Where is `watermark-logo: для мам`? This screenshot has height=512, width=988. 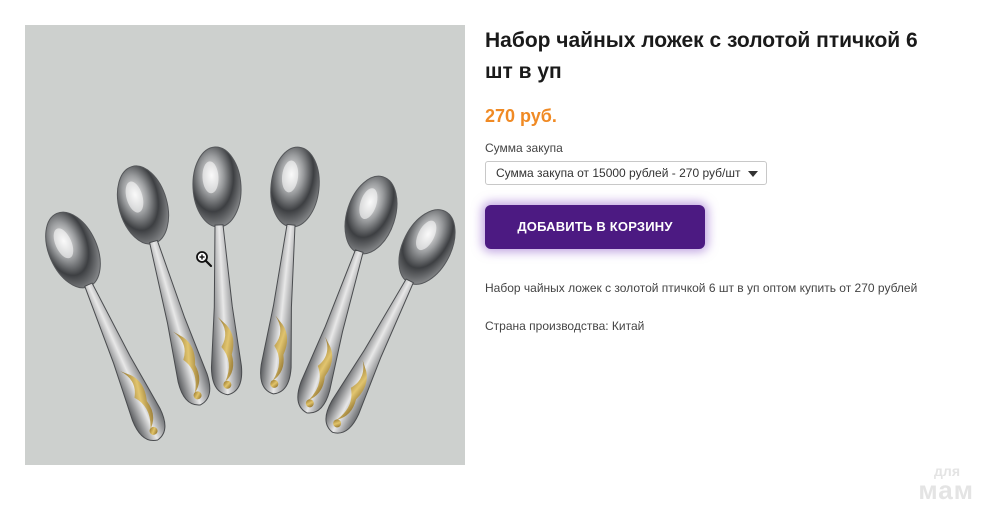
watermark-logo: для мам is located at coordinates (946, 484).